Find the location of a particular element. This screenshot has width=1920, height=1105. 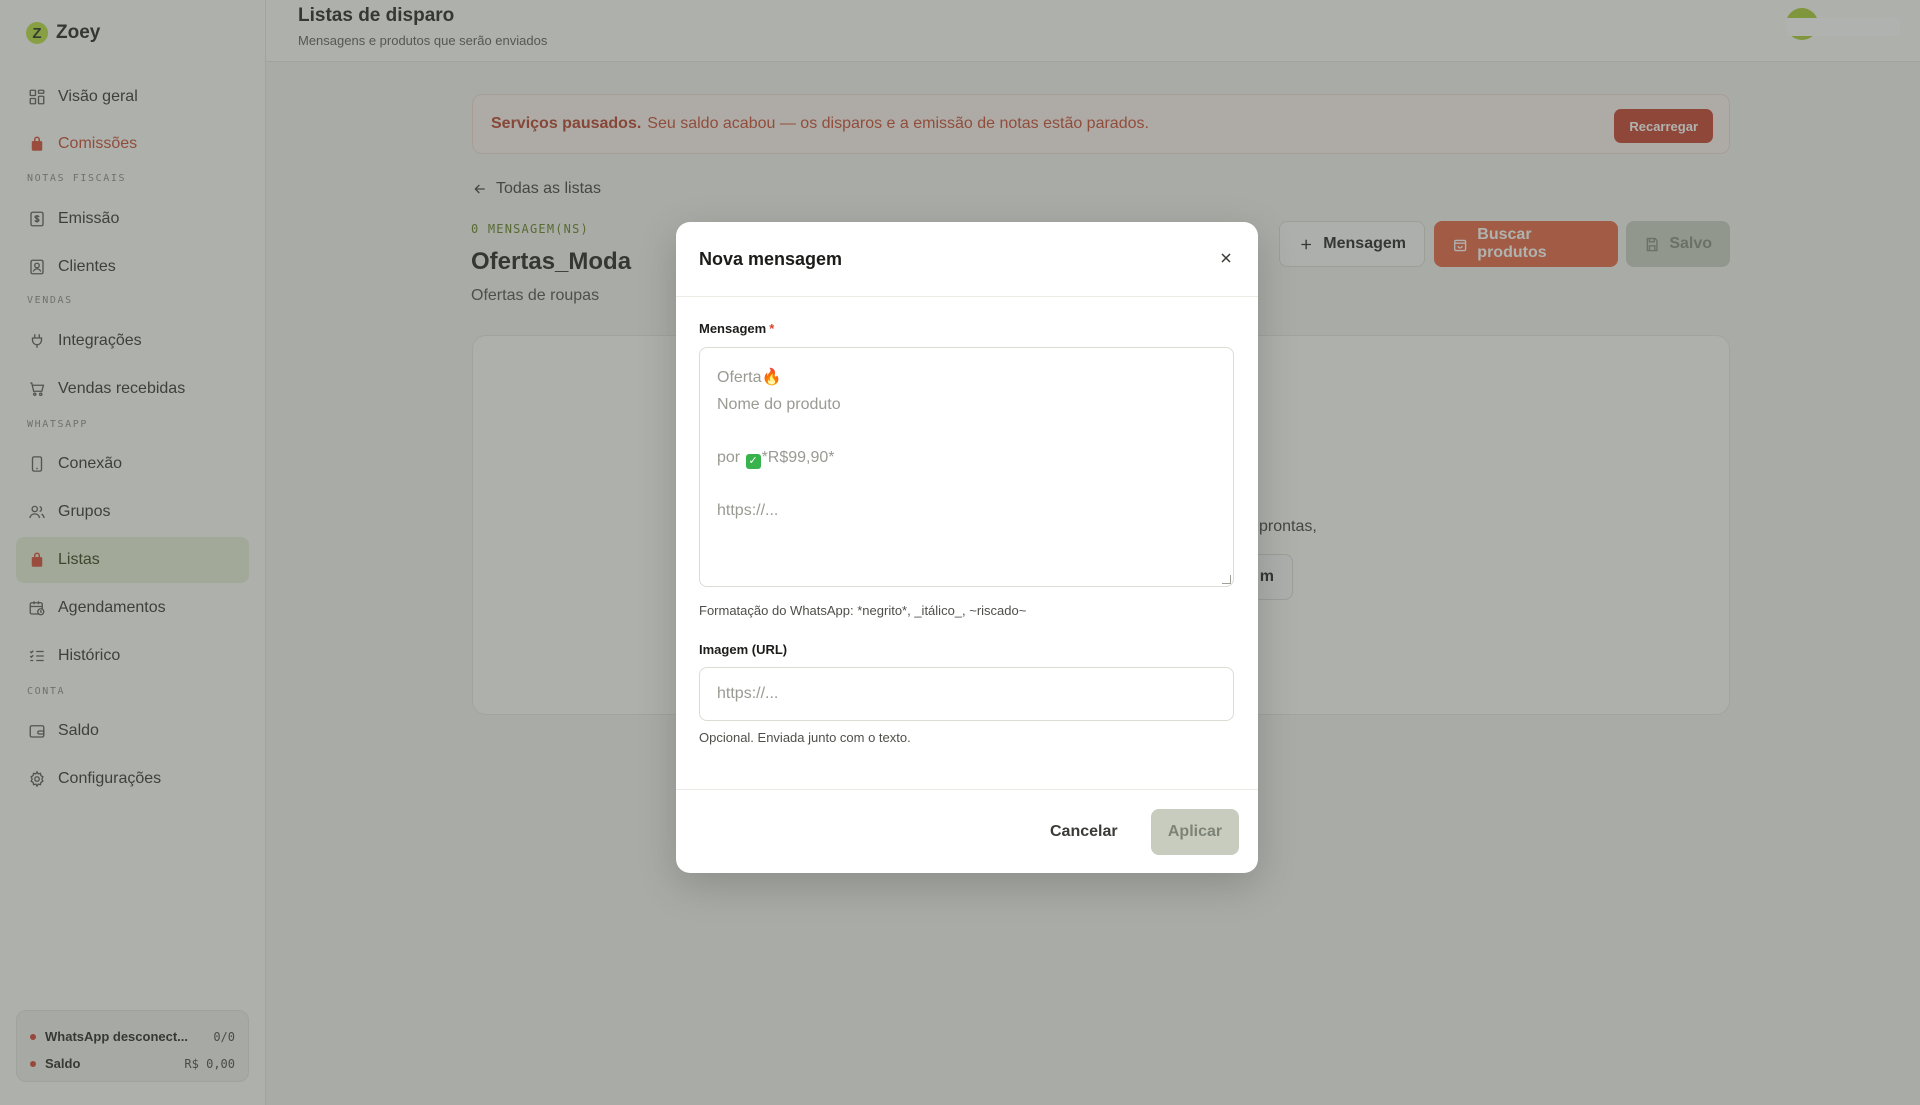

apply-button: Aplicar is located at coordinates (1195, 832).